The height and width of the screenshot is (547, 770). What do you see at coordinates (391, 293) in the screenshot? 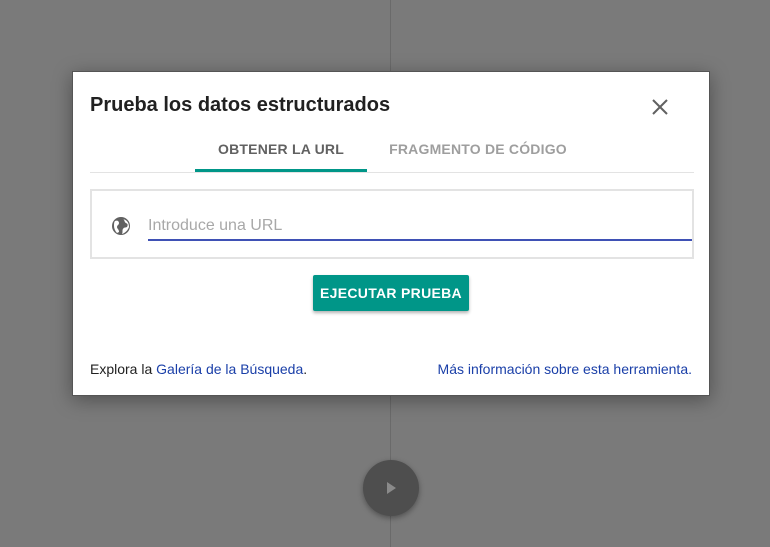
I see `run-test-button: EJECUTAR PRUEBA` at bounding box center [391, 293].